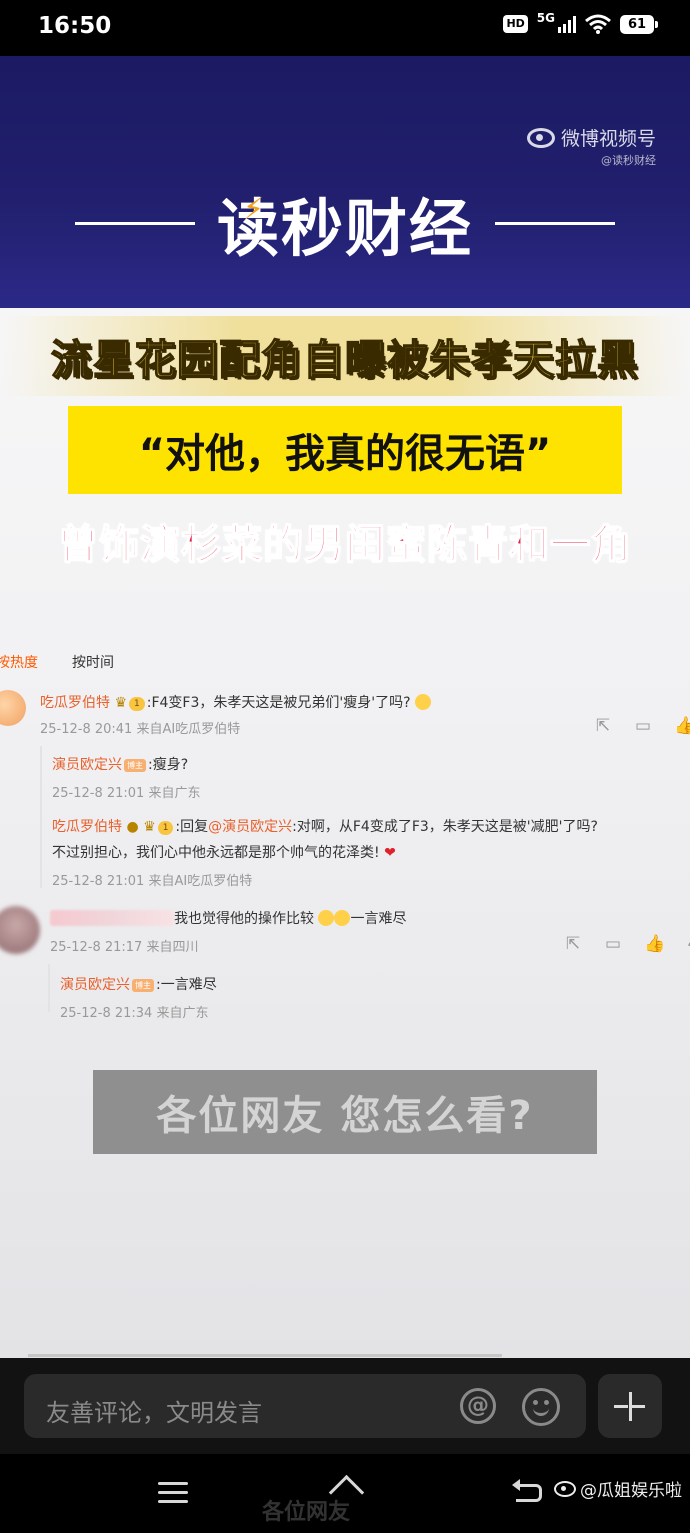 Image resolution: width=690 pixels, height=1533 pixels. Describe the element at coordinates (528, 1491) in the screenshot. I see `back-icon` at that location.